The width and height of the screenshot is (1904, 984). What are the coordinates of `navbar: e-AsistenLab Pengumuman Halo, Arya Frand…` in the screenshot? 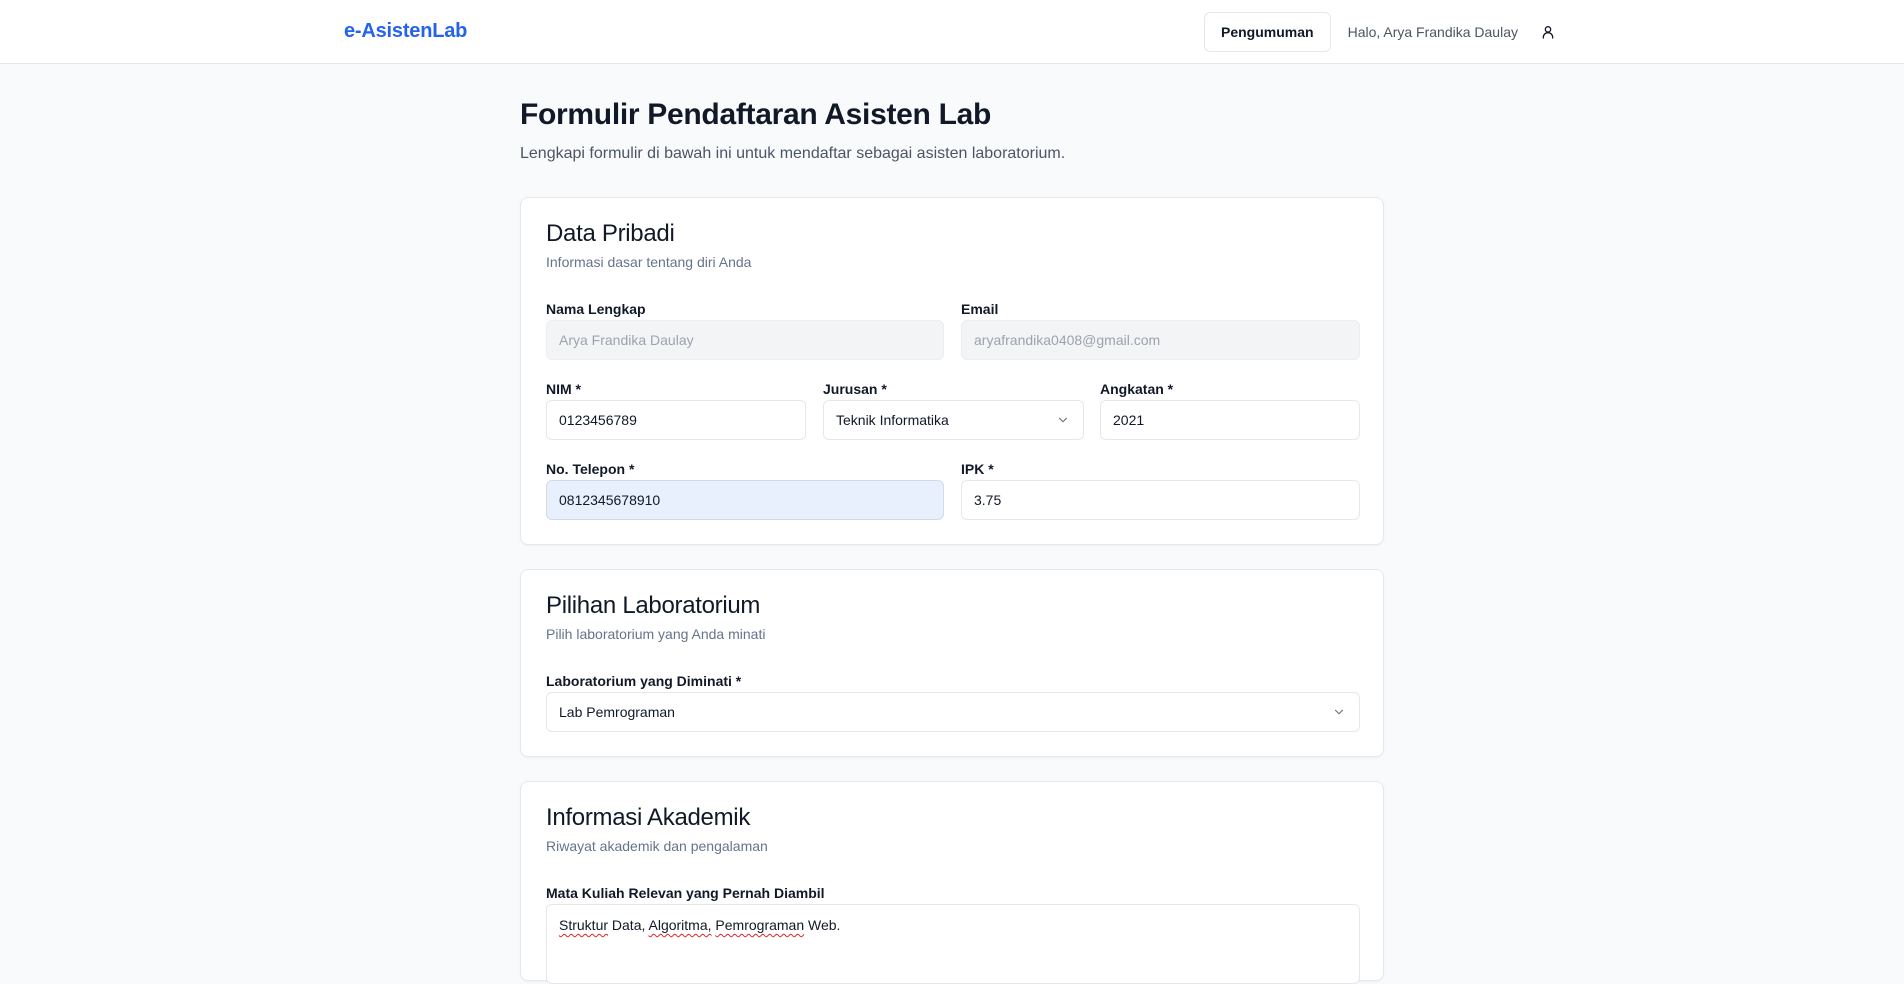 It's located at (952, 32).